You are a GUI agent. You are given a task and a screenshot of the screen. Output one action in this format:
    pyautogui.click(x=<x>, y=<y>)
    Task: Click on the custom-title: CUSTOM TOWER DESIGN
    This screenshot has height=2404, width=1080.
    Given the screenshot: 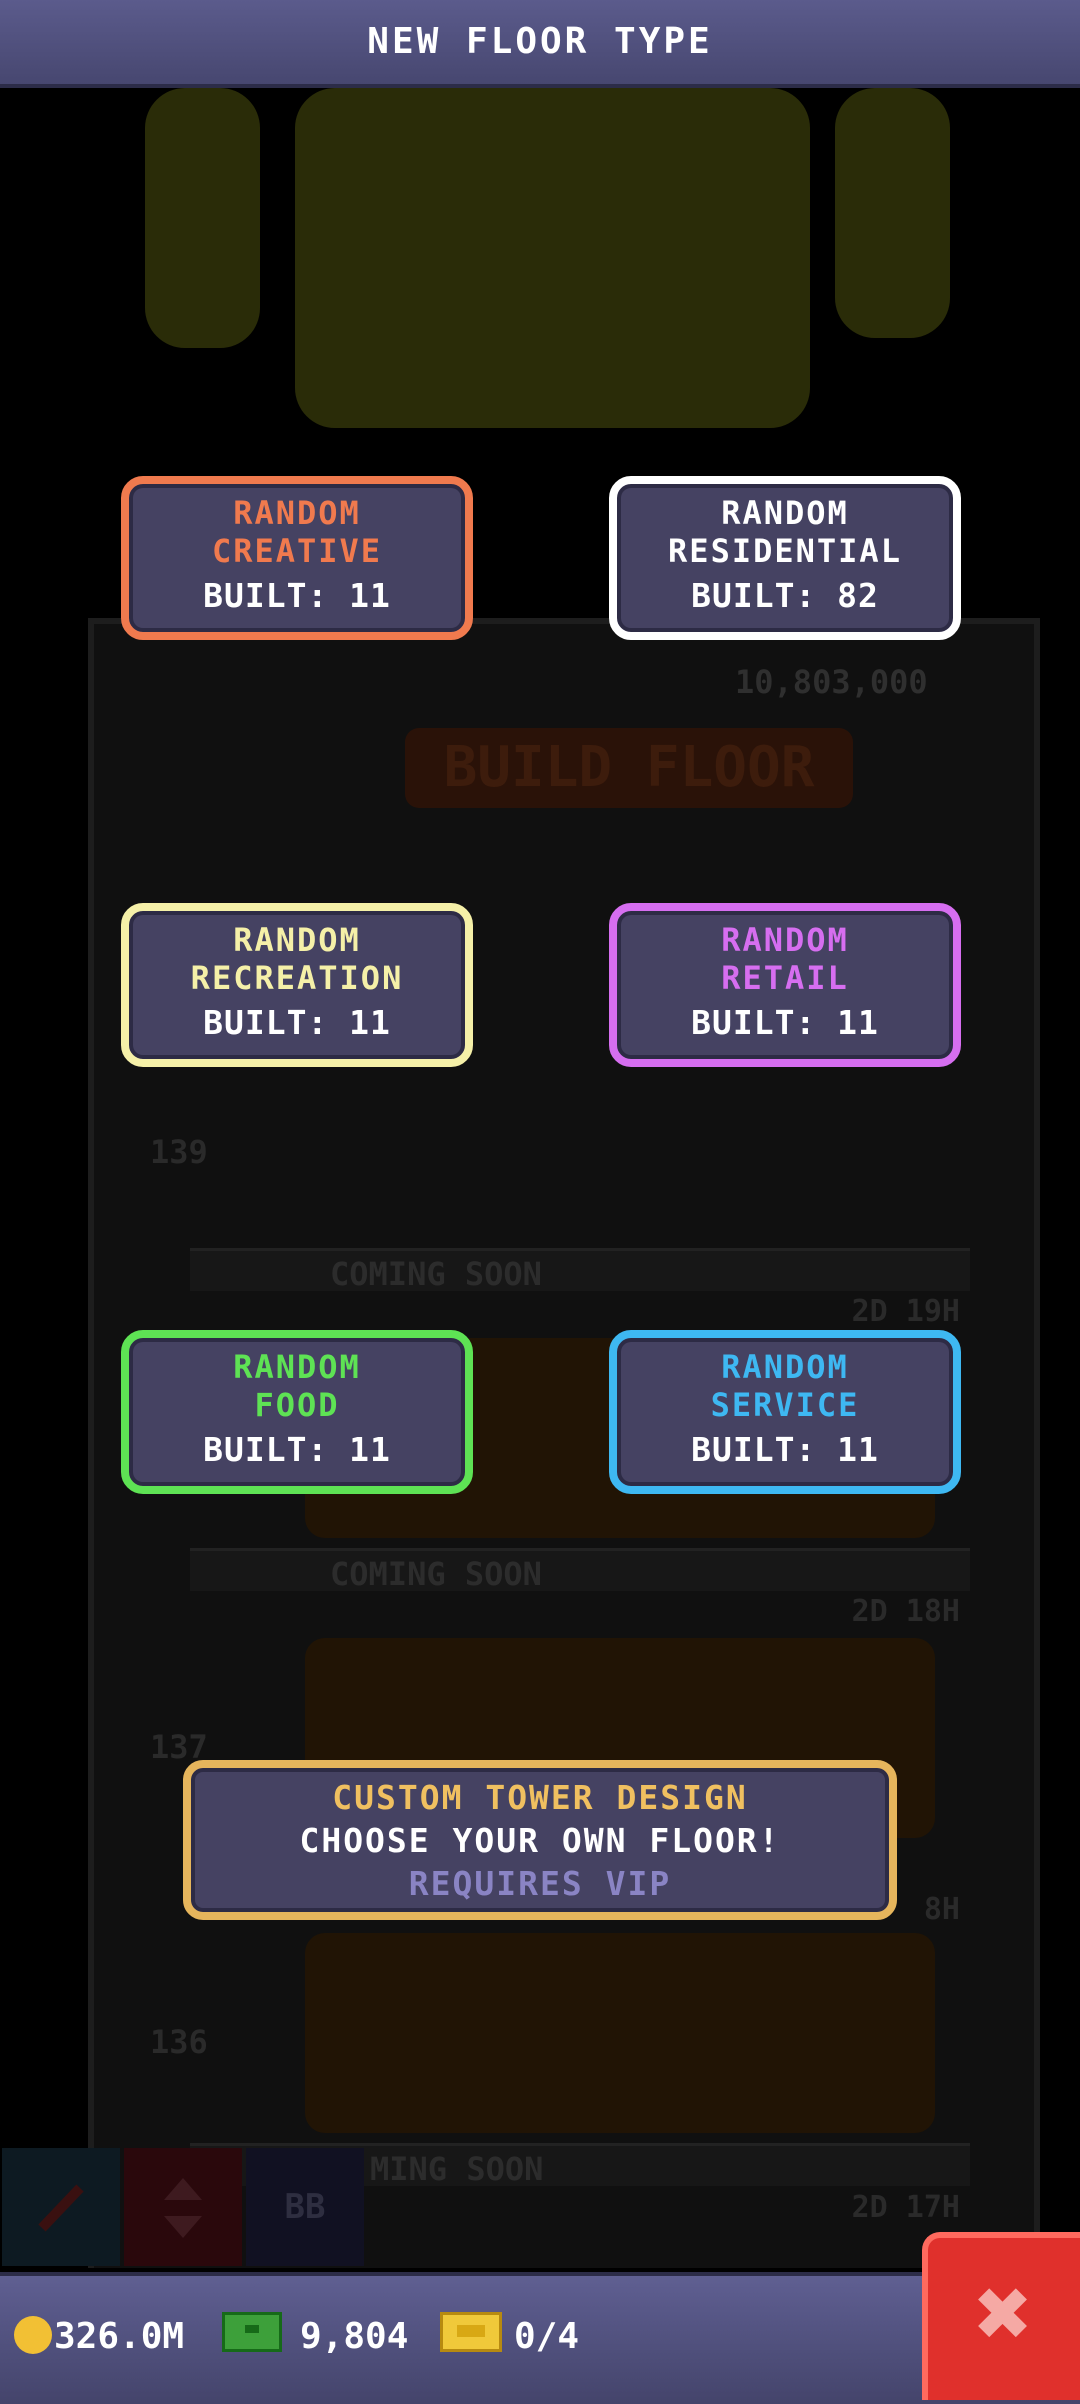 What is the action you would take?
    pyautogui.click(x=540, y=1797)
    